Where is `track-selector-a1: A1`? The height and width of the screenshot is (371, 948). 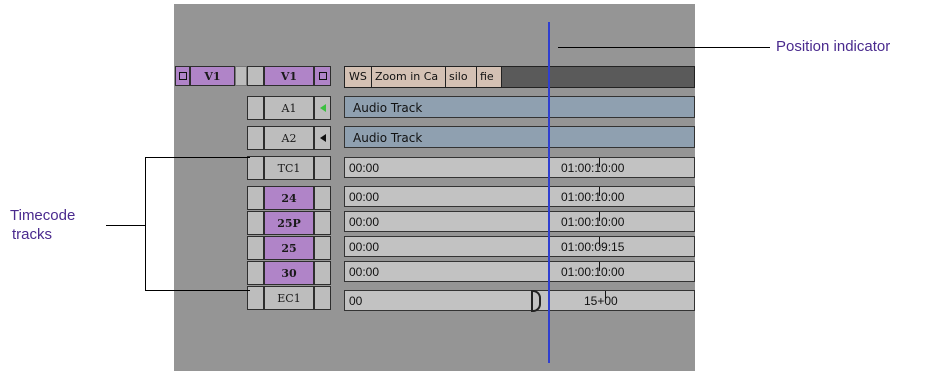 track-selector-a1: A1 is located at coordinates (289, 108).